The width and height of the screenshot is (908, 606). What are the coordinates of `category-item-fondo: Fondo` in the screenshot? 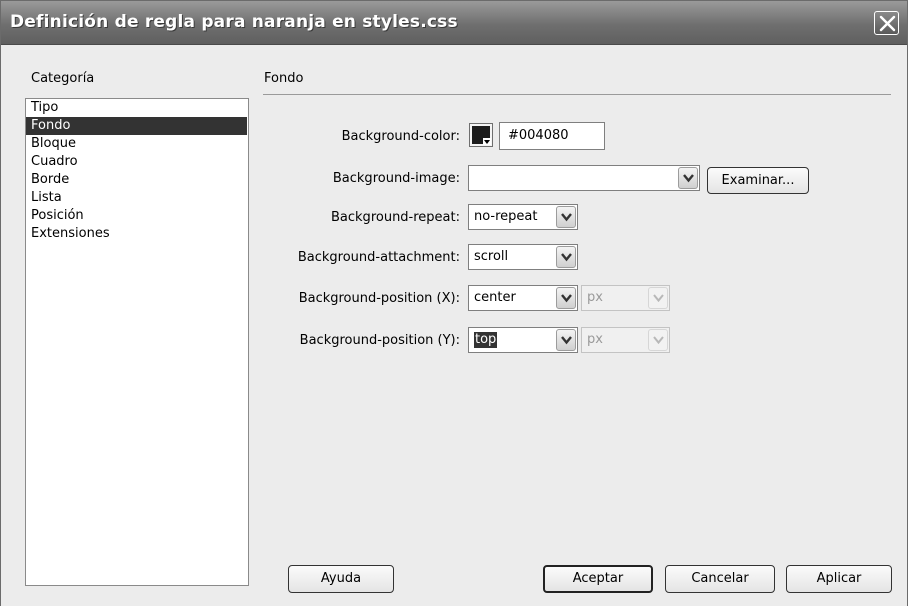 It's located at (136, 126).